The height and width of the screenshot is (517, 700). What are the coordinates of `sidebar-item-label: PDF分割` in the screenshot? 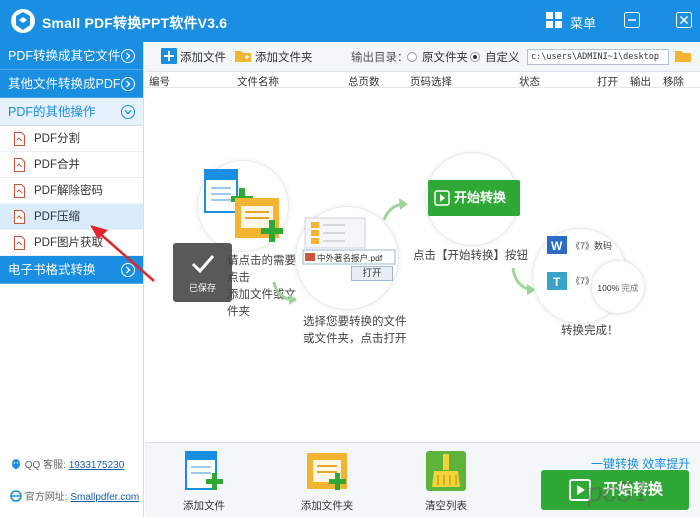 It's located at (57, 139).